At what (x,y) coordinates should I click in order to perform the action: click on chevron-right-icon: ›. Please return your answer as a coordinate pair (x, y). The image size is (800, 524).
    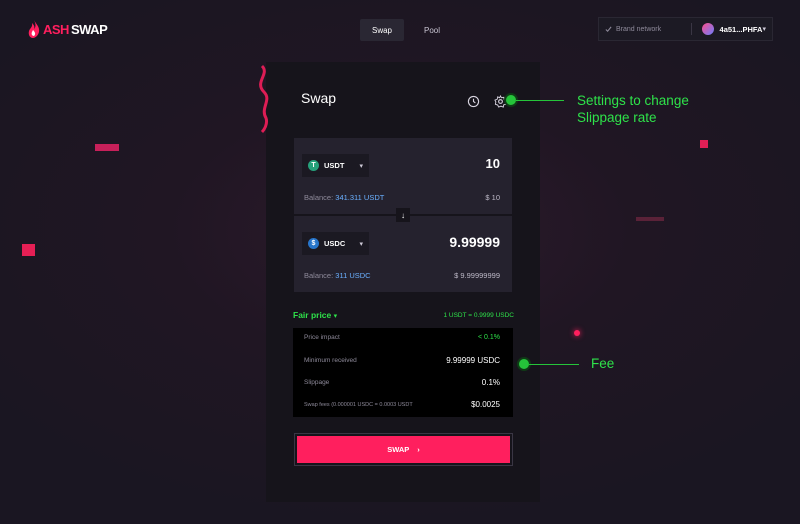
    Looking at the image, I should click on (418, 449).